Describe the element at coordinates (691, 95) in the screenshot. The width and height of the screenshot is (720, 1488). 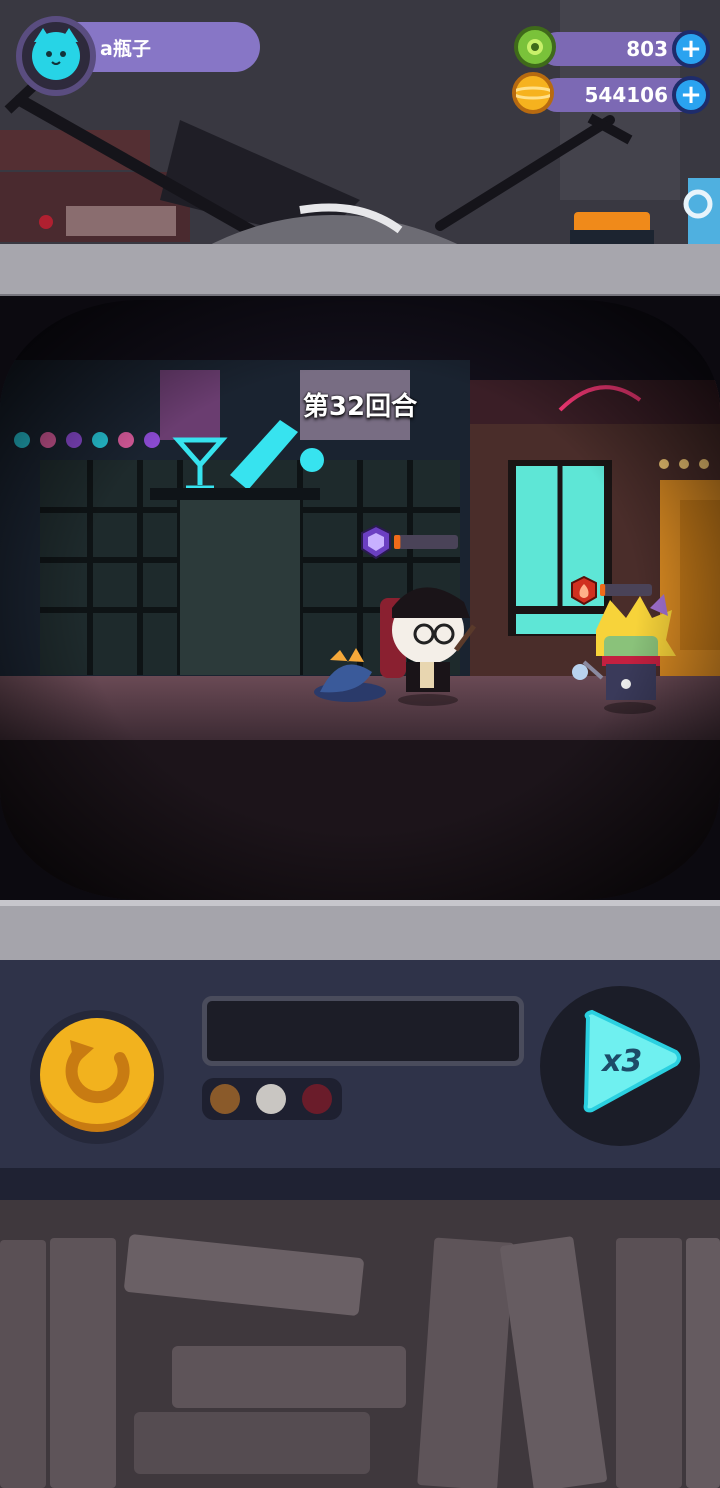
I see `add-coin-button: +` at that location.